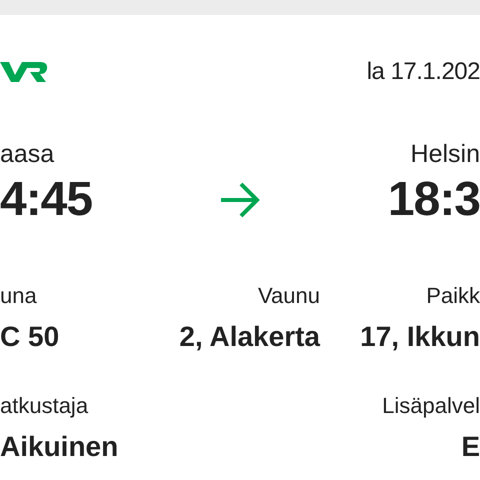 The image size is (480, 480). What do you see at coordinates (30, 337) in the screenshot?
I see `detail-value: C 50` at bounding box center [30, 337].